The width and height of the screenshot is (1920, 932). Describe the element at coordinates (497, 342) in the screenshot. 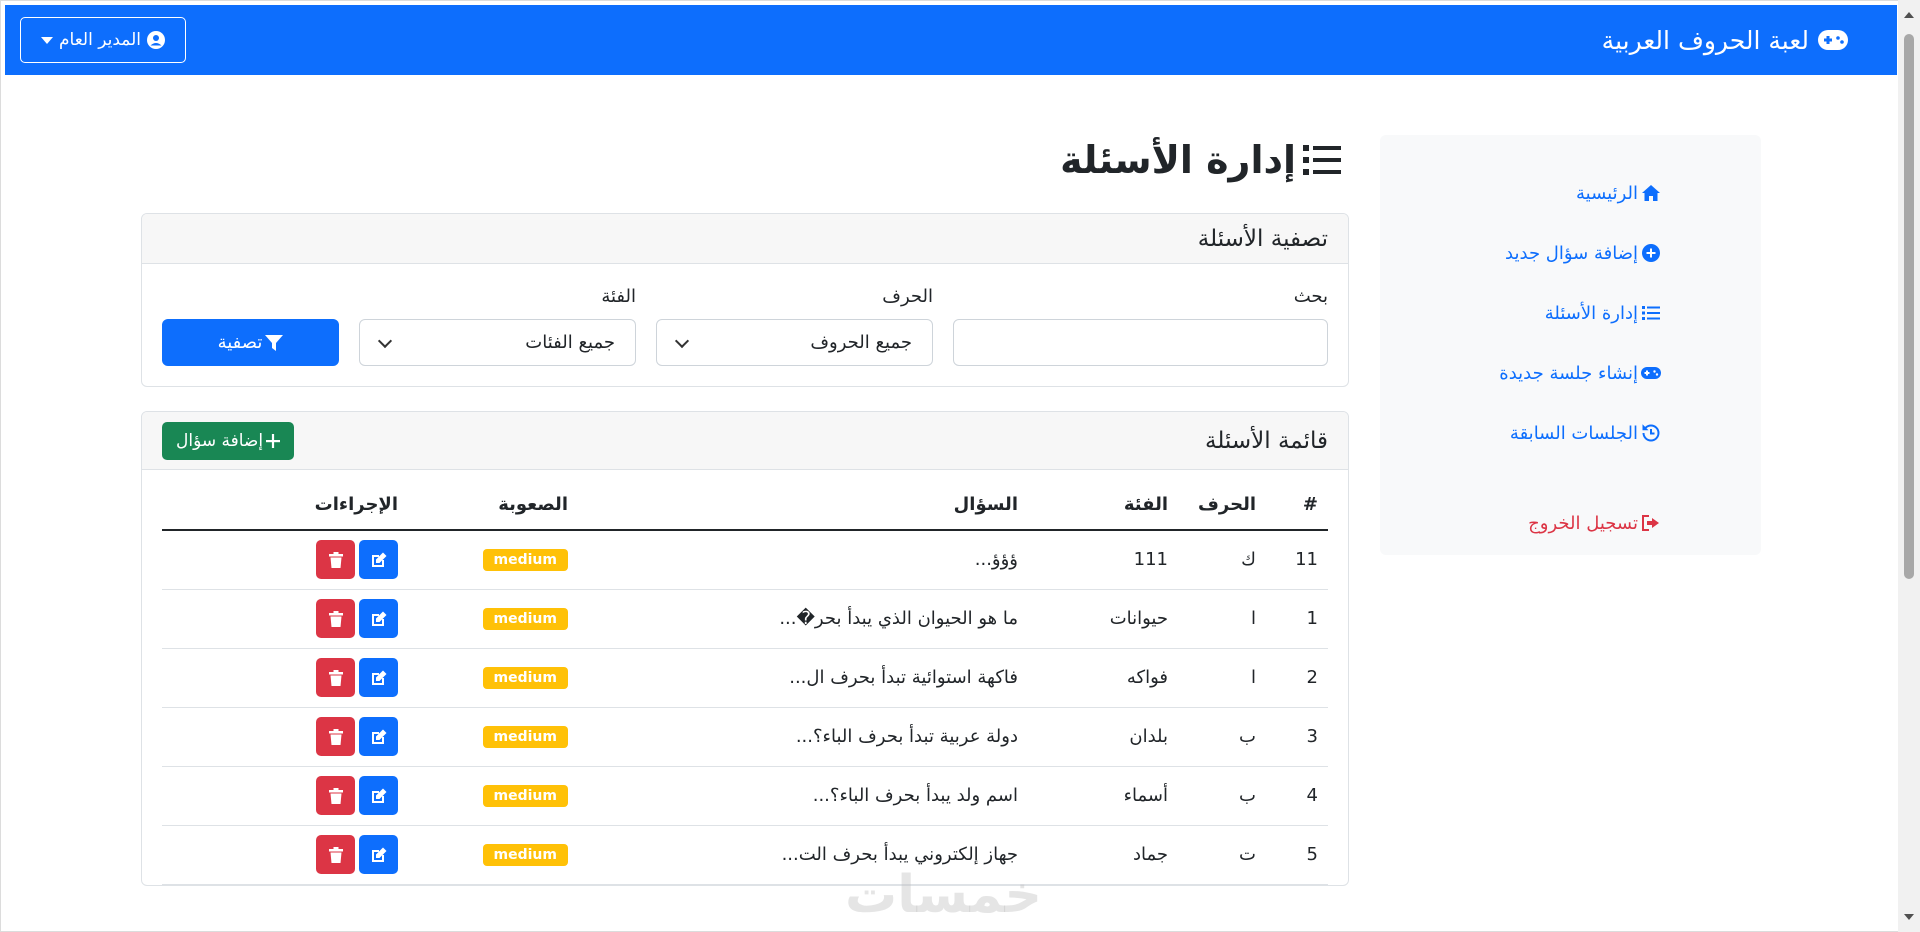

I see `category-select: جميع الفئات` at that location.